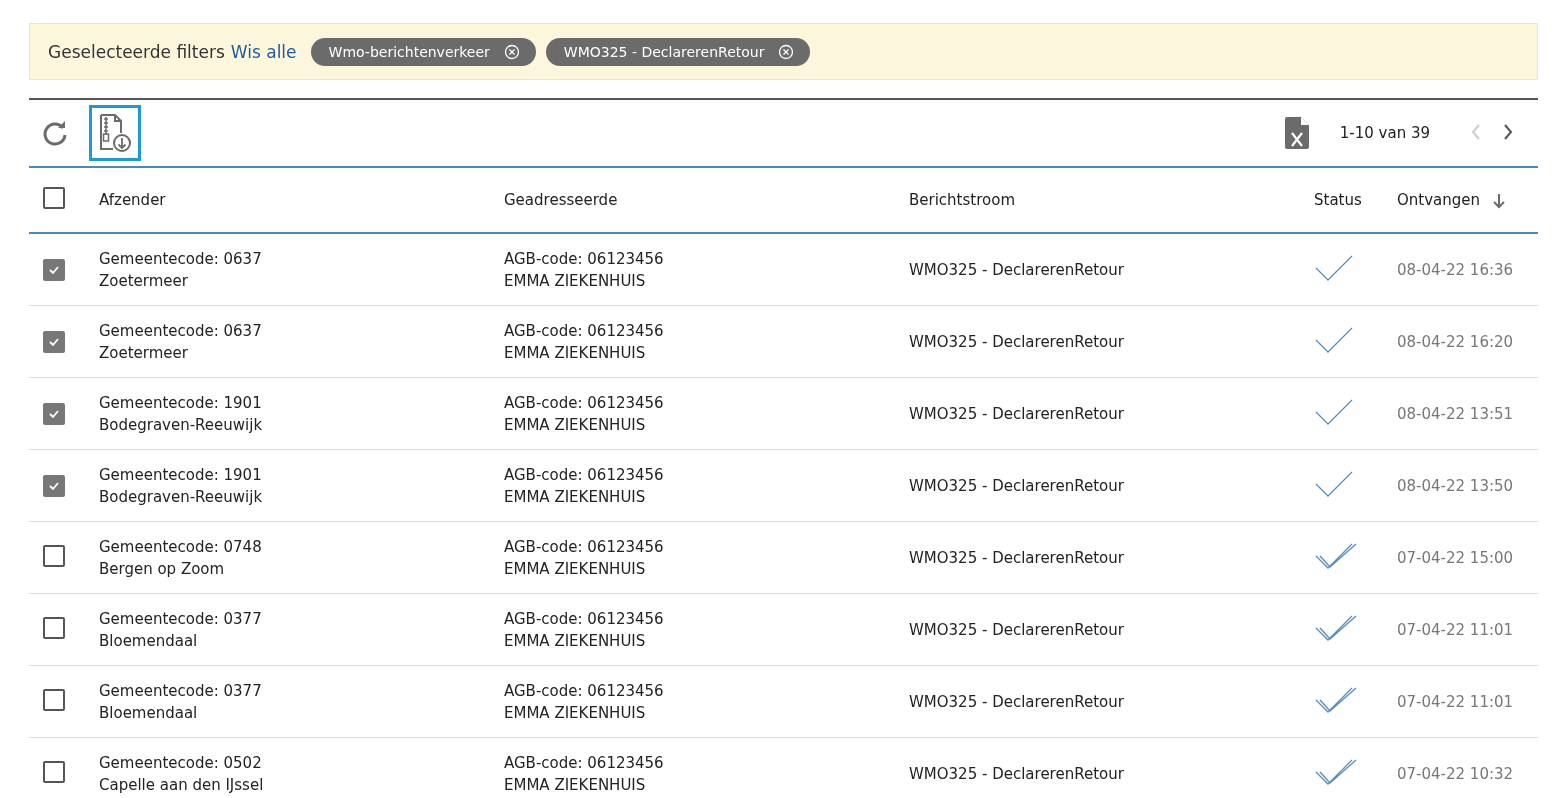 The image size is (1566, 798). I want to click on sender-code: Gemeentecode: 0502, so click(181, 762).